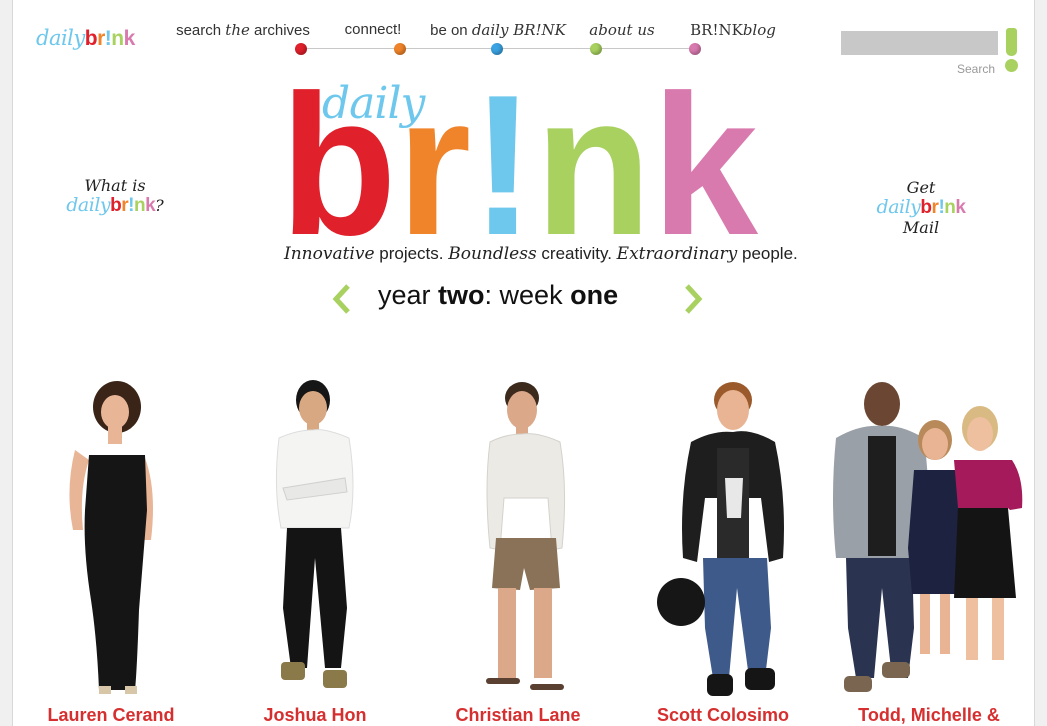  What do you see at coordinates (1011, 52) in the screenshot?
I see `exclamation-icon` at bounding box center [1011, 52].